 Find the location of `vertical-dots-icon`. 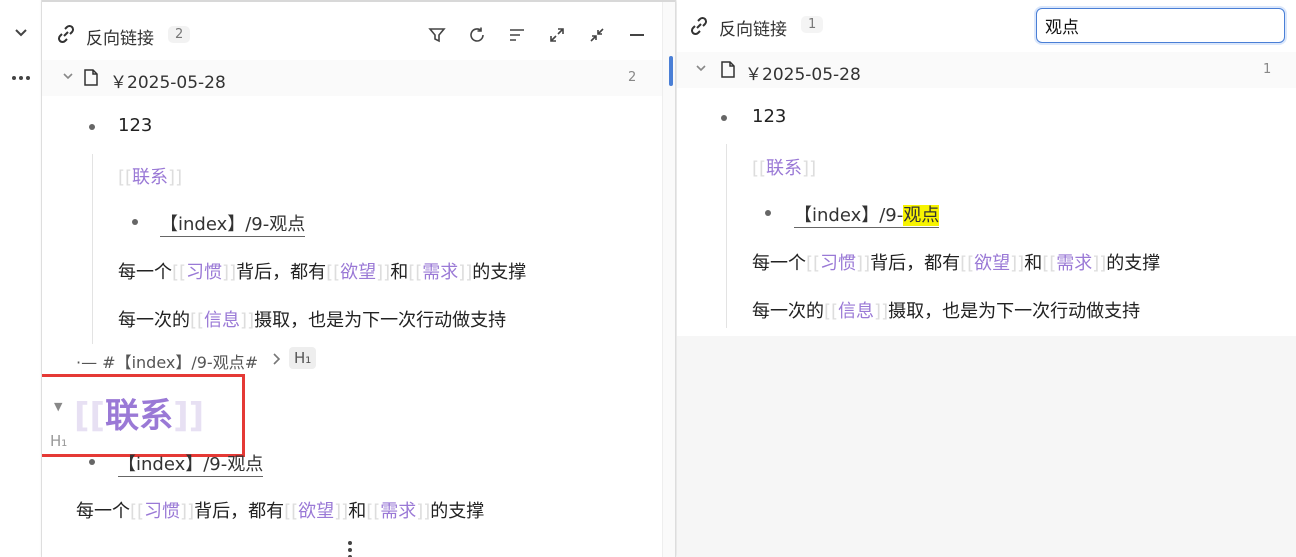

vertical-dots-icon is located at coordinates (350, 548).